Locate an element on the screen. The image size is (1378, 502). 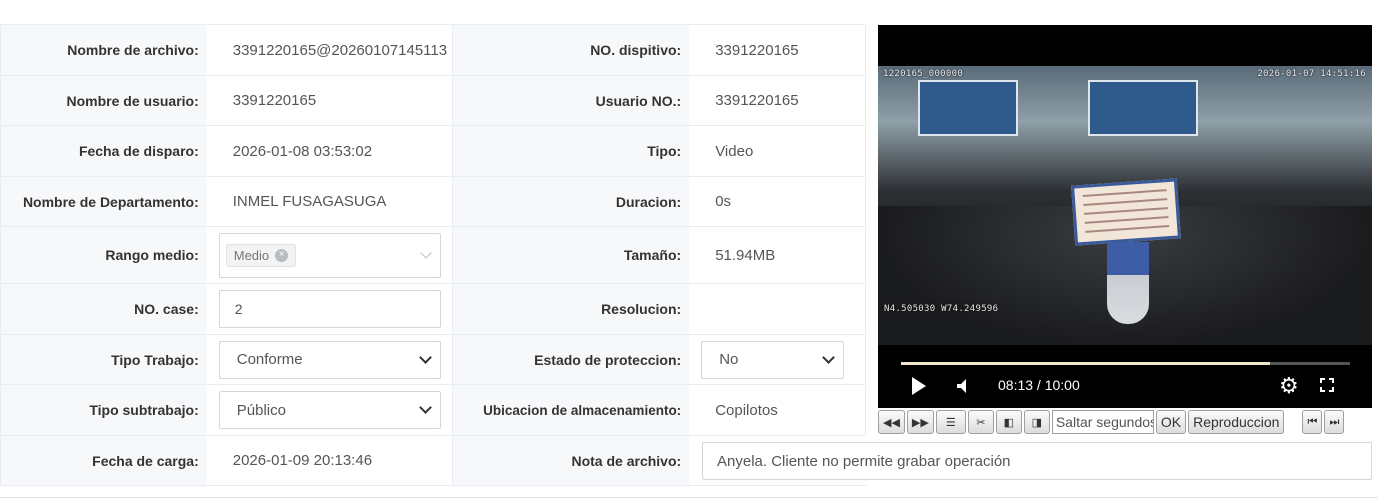
case-no-cell: 2 is located at coordinates (330, 309).